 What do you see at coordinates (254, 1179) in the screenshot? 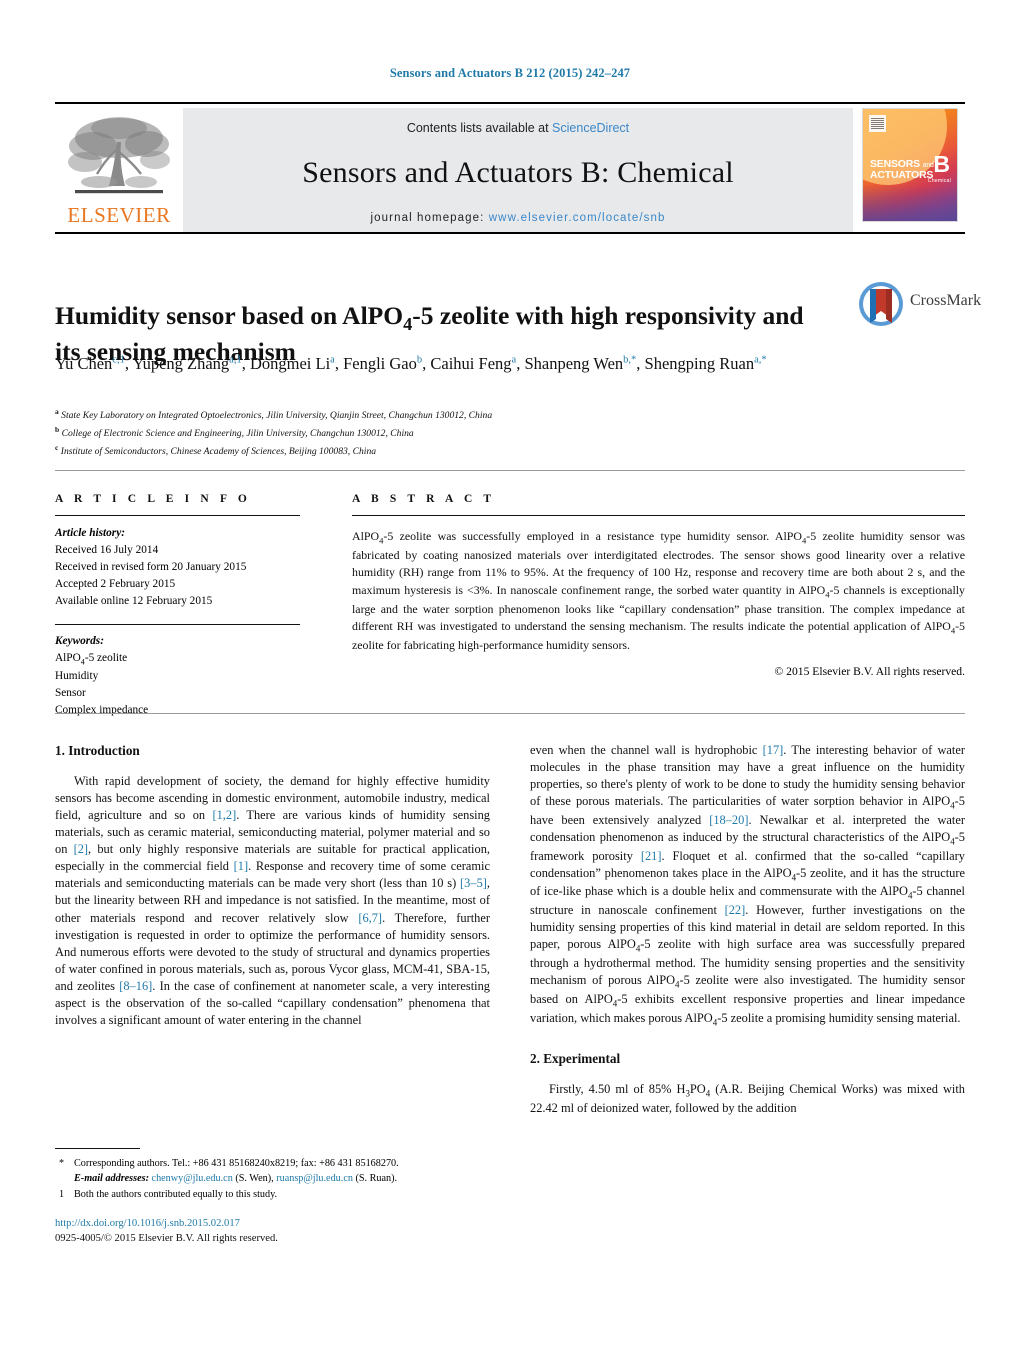
I see `email-owner-wen: (S. Wen),` at bounding box center [254, 1179].